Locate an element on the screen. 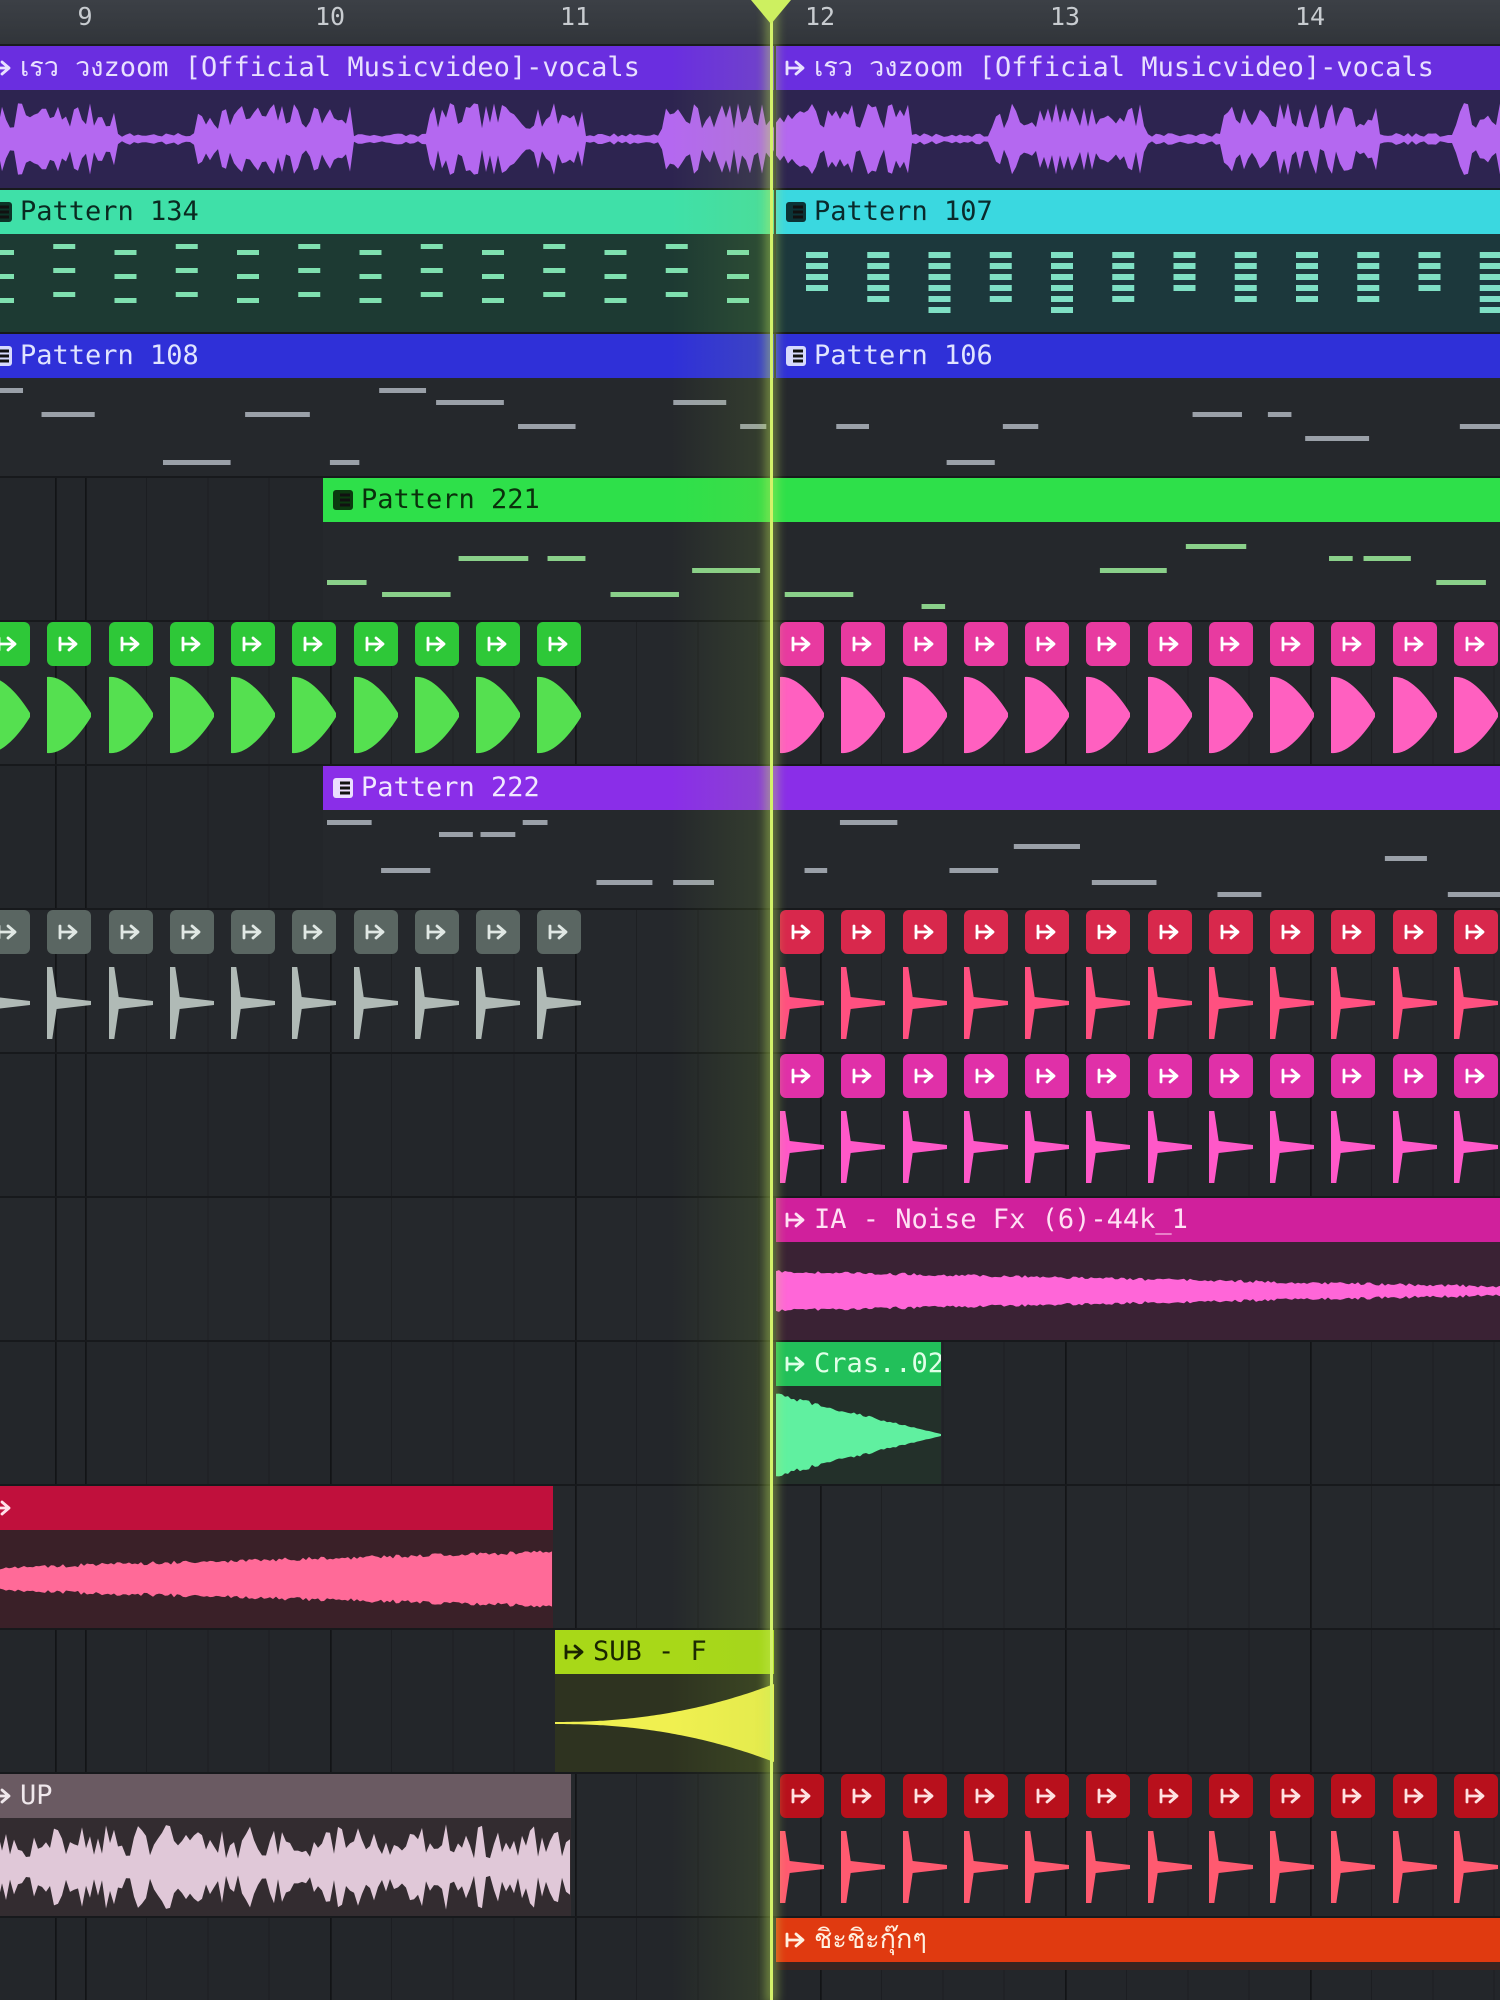 The height and width of the screenshot is (2000, 1500). track-lane-4: Pattern 221 is located at coordinates (750, 550).